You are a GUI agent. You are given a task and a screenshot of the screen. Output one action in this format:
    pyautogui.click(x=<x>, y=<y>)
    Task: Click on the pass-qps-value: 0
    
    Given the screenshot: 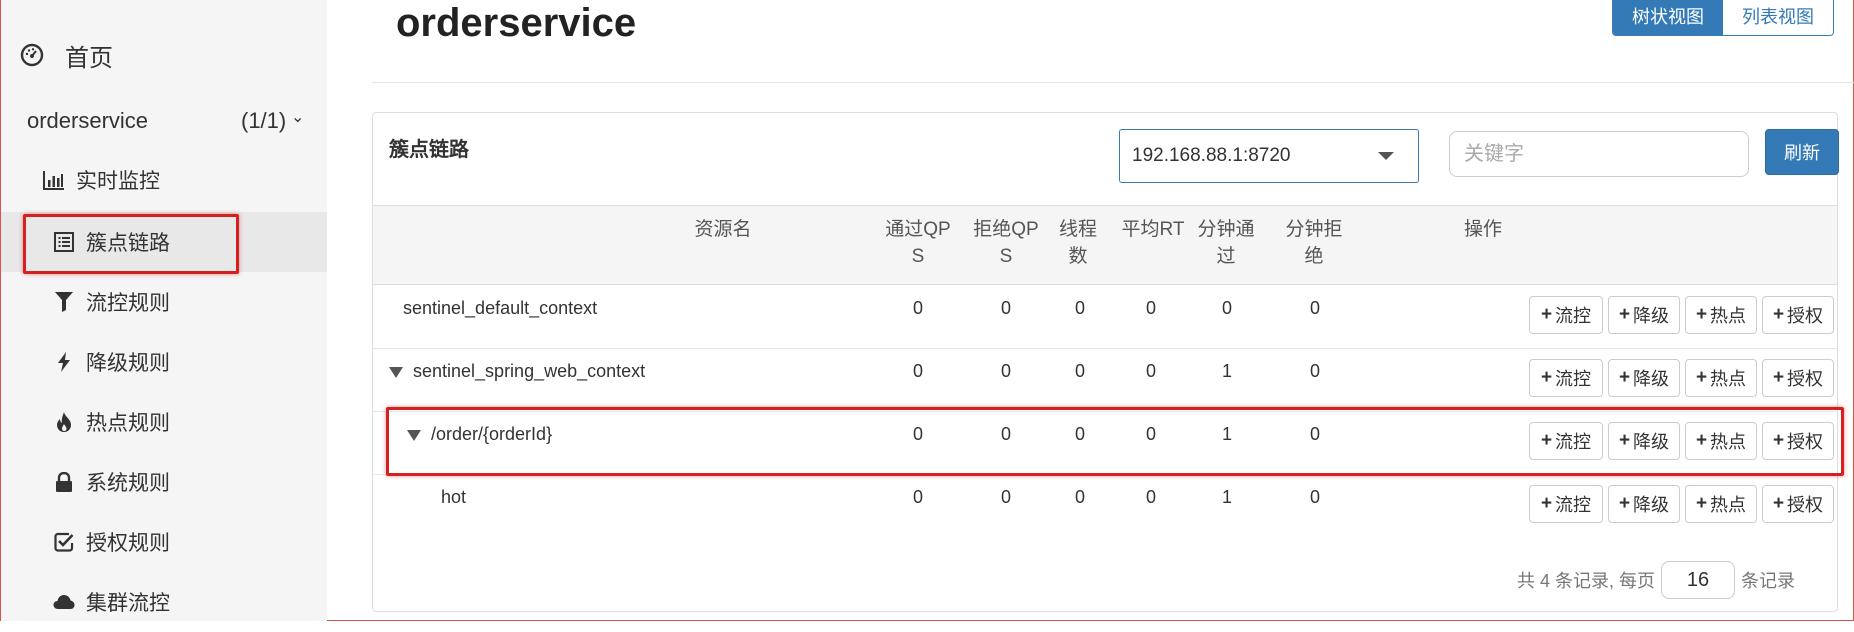 What is the action you would take?
    pyautogui.click(x=917, y=308)
    